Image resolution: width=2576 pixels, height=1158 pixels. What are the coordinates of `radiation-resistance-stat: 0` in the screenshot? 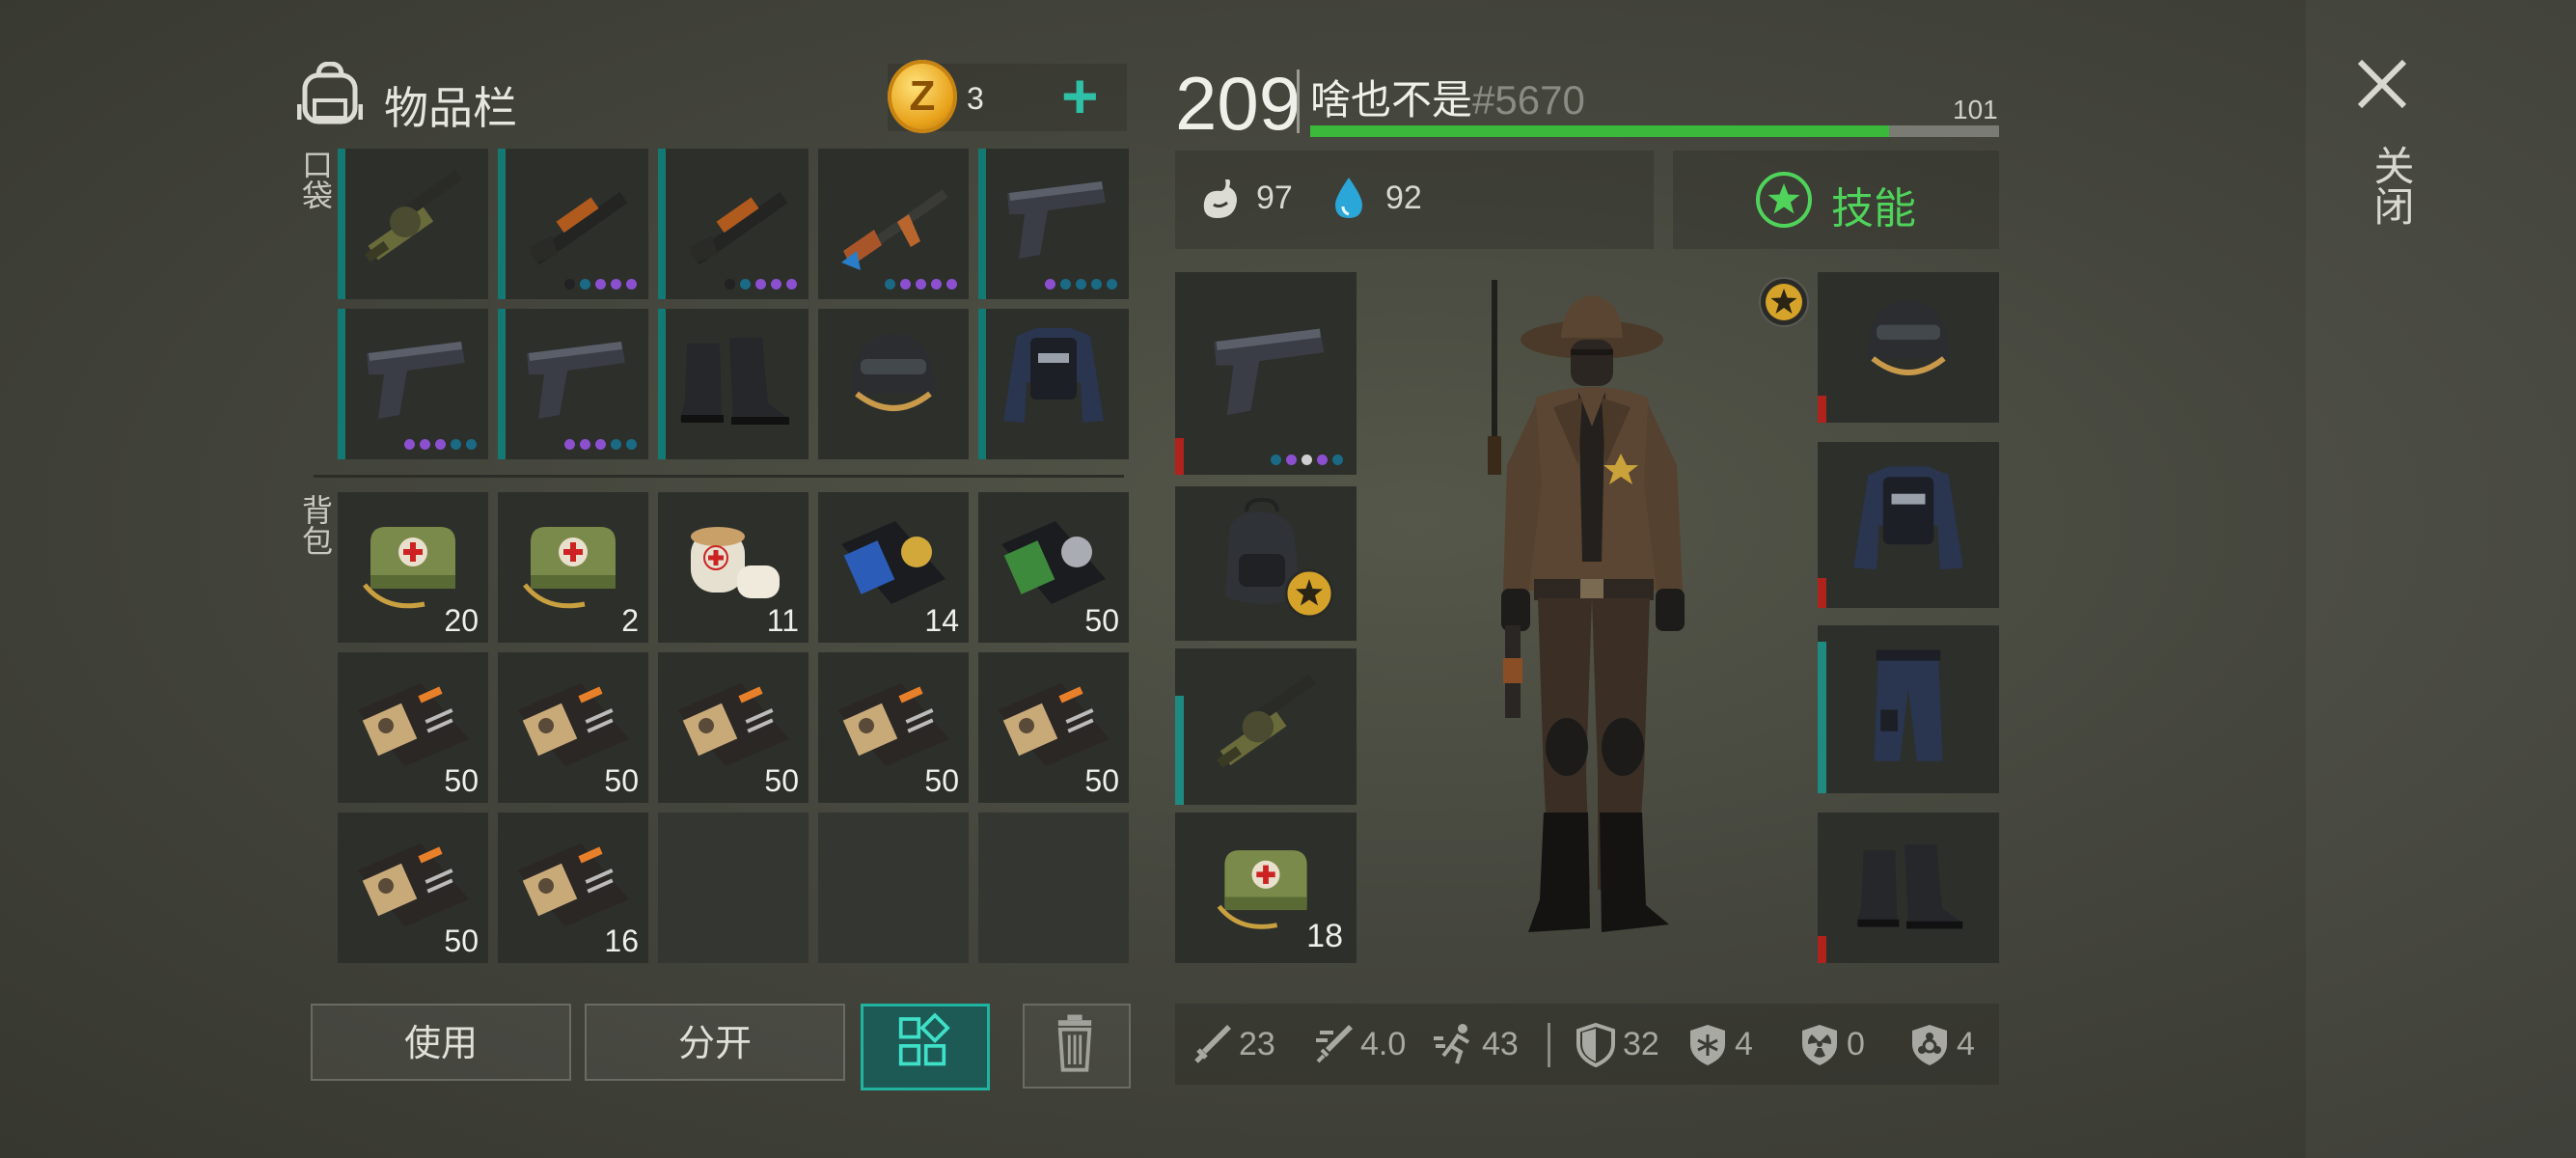 It's located at (1830, 1044).